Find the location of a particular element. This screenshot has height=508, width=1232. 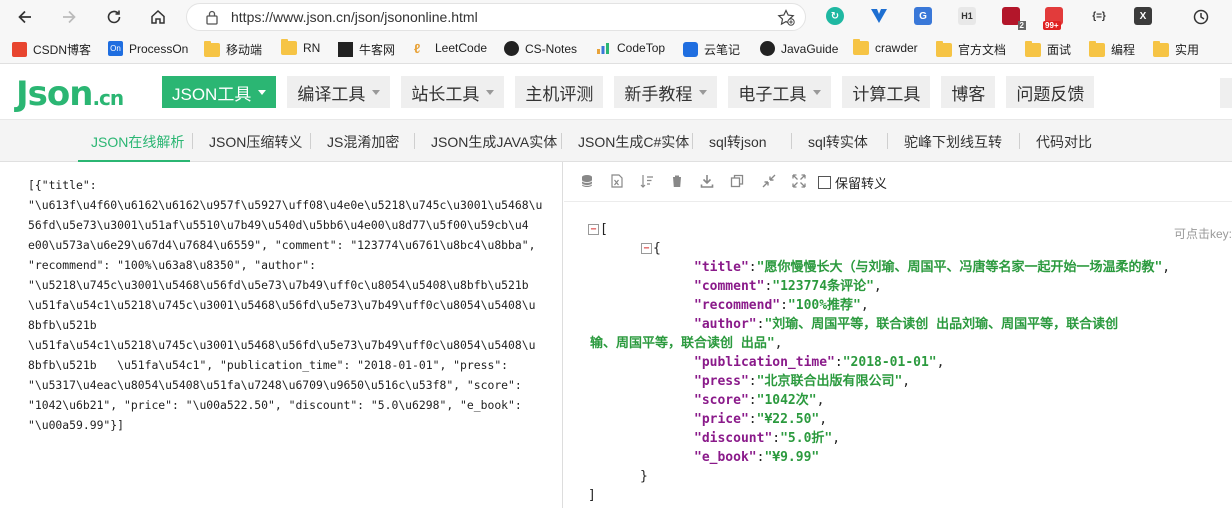

raw-json-line: [{"title": is located at coordinates (62, 185).